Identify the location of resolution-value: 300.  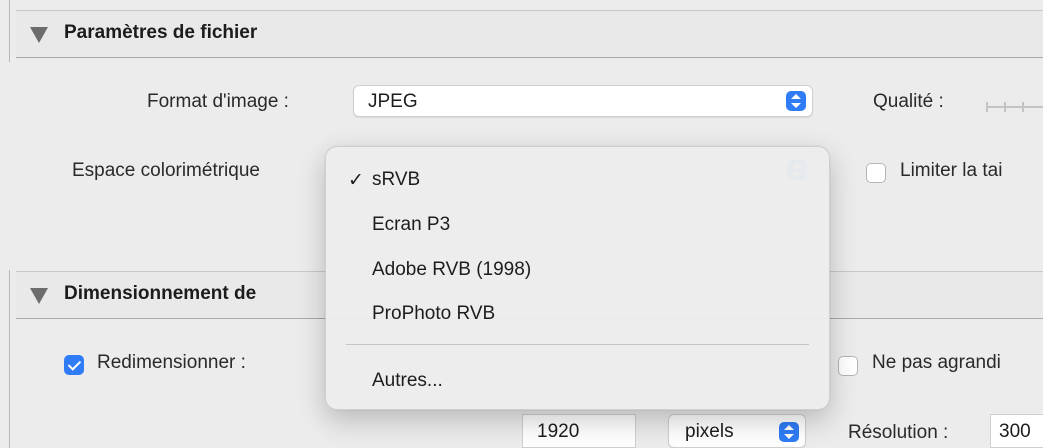
(1015, 431).